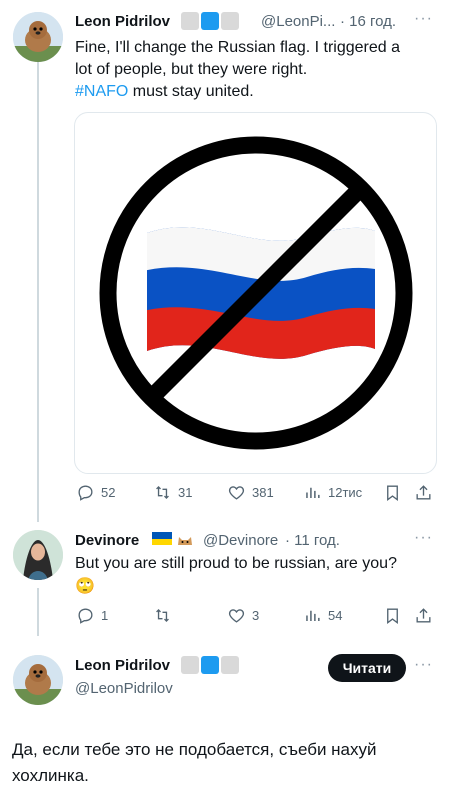 The height and width of the screenshot is (807, 450). I want to click on rolling-eyes-emoji: 🙄, so click(85, 586).